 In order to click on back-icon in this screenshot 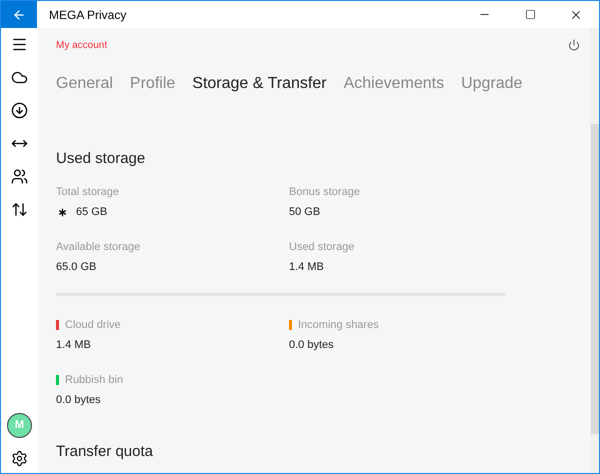, I will do `click(19, 15)`.